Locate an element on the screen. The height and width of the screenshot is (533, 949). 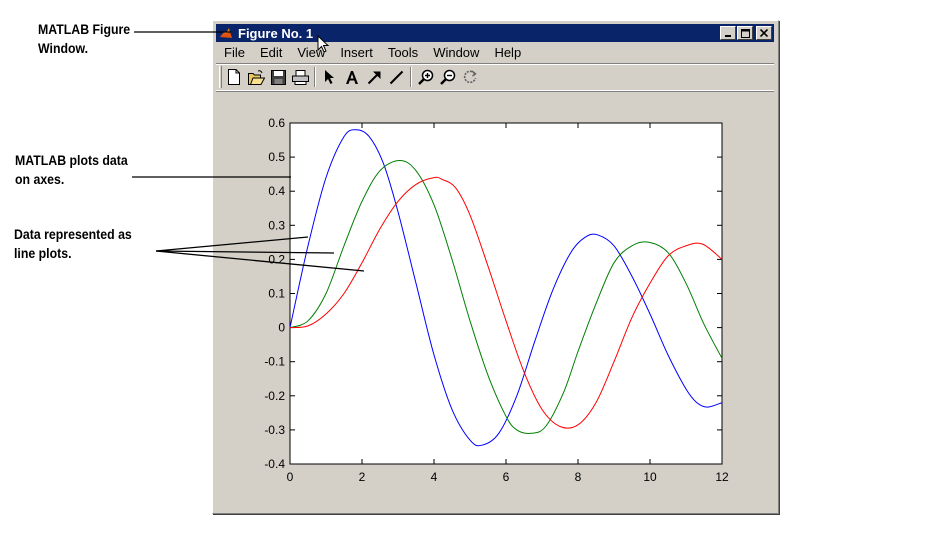
x-tick-label: 8 is located at coordinates (578, 477).